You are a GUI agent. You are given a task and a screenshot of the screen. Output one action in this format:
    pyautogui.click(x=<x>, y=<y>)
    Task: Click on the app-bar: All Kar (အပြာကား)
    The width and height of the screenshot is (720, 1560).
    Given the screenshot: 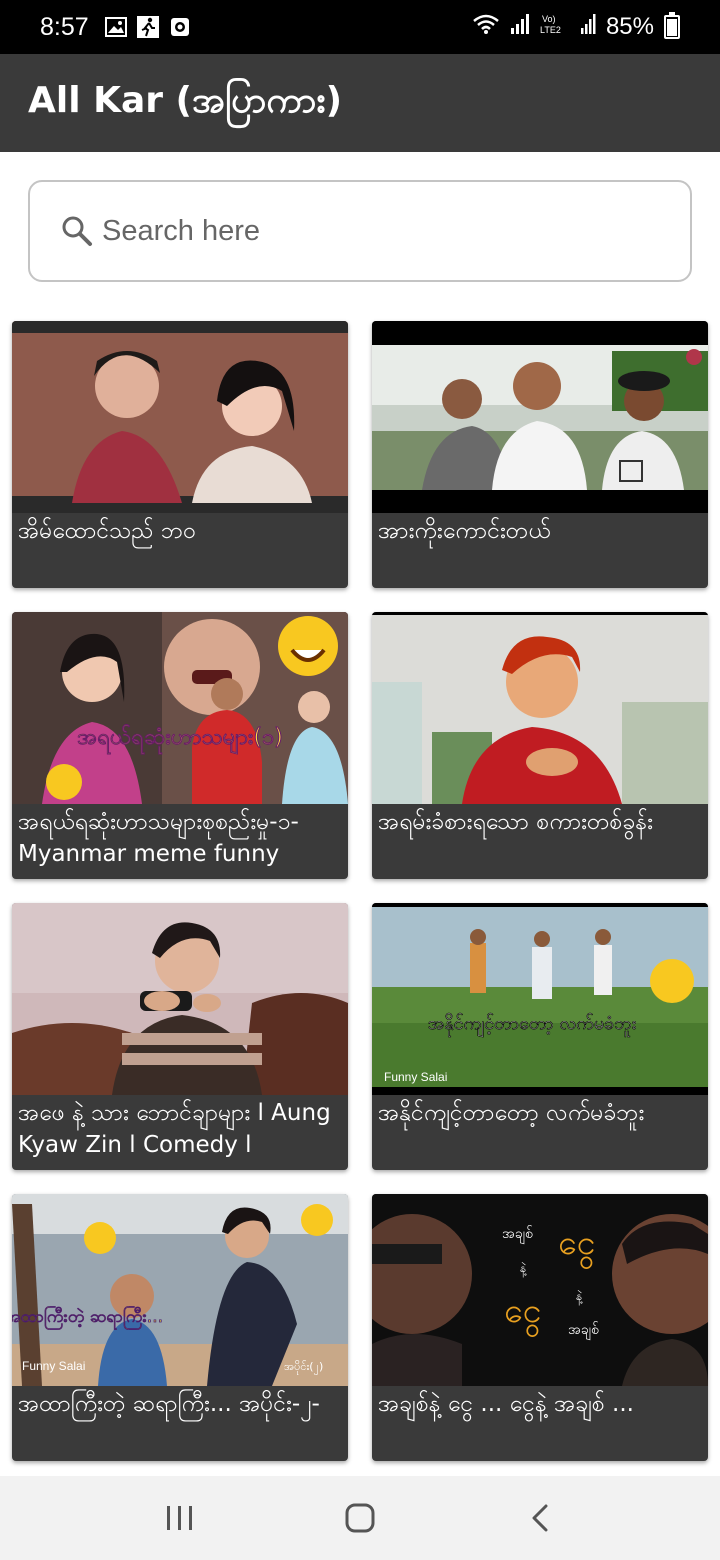 What is the action you would take?
    pyautogui.click(x=360, y=103)
    